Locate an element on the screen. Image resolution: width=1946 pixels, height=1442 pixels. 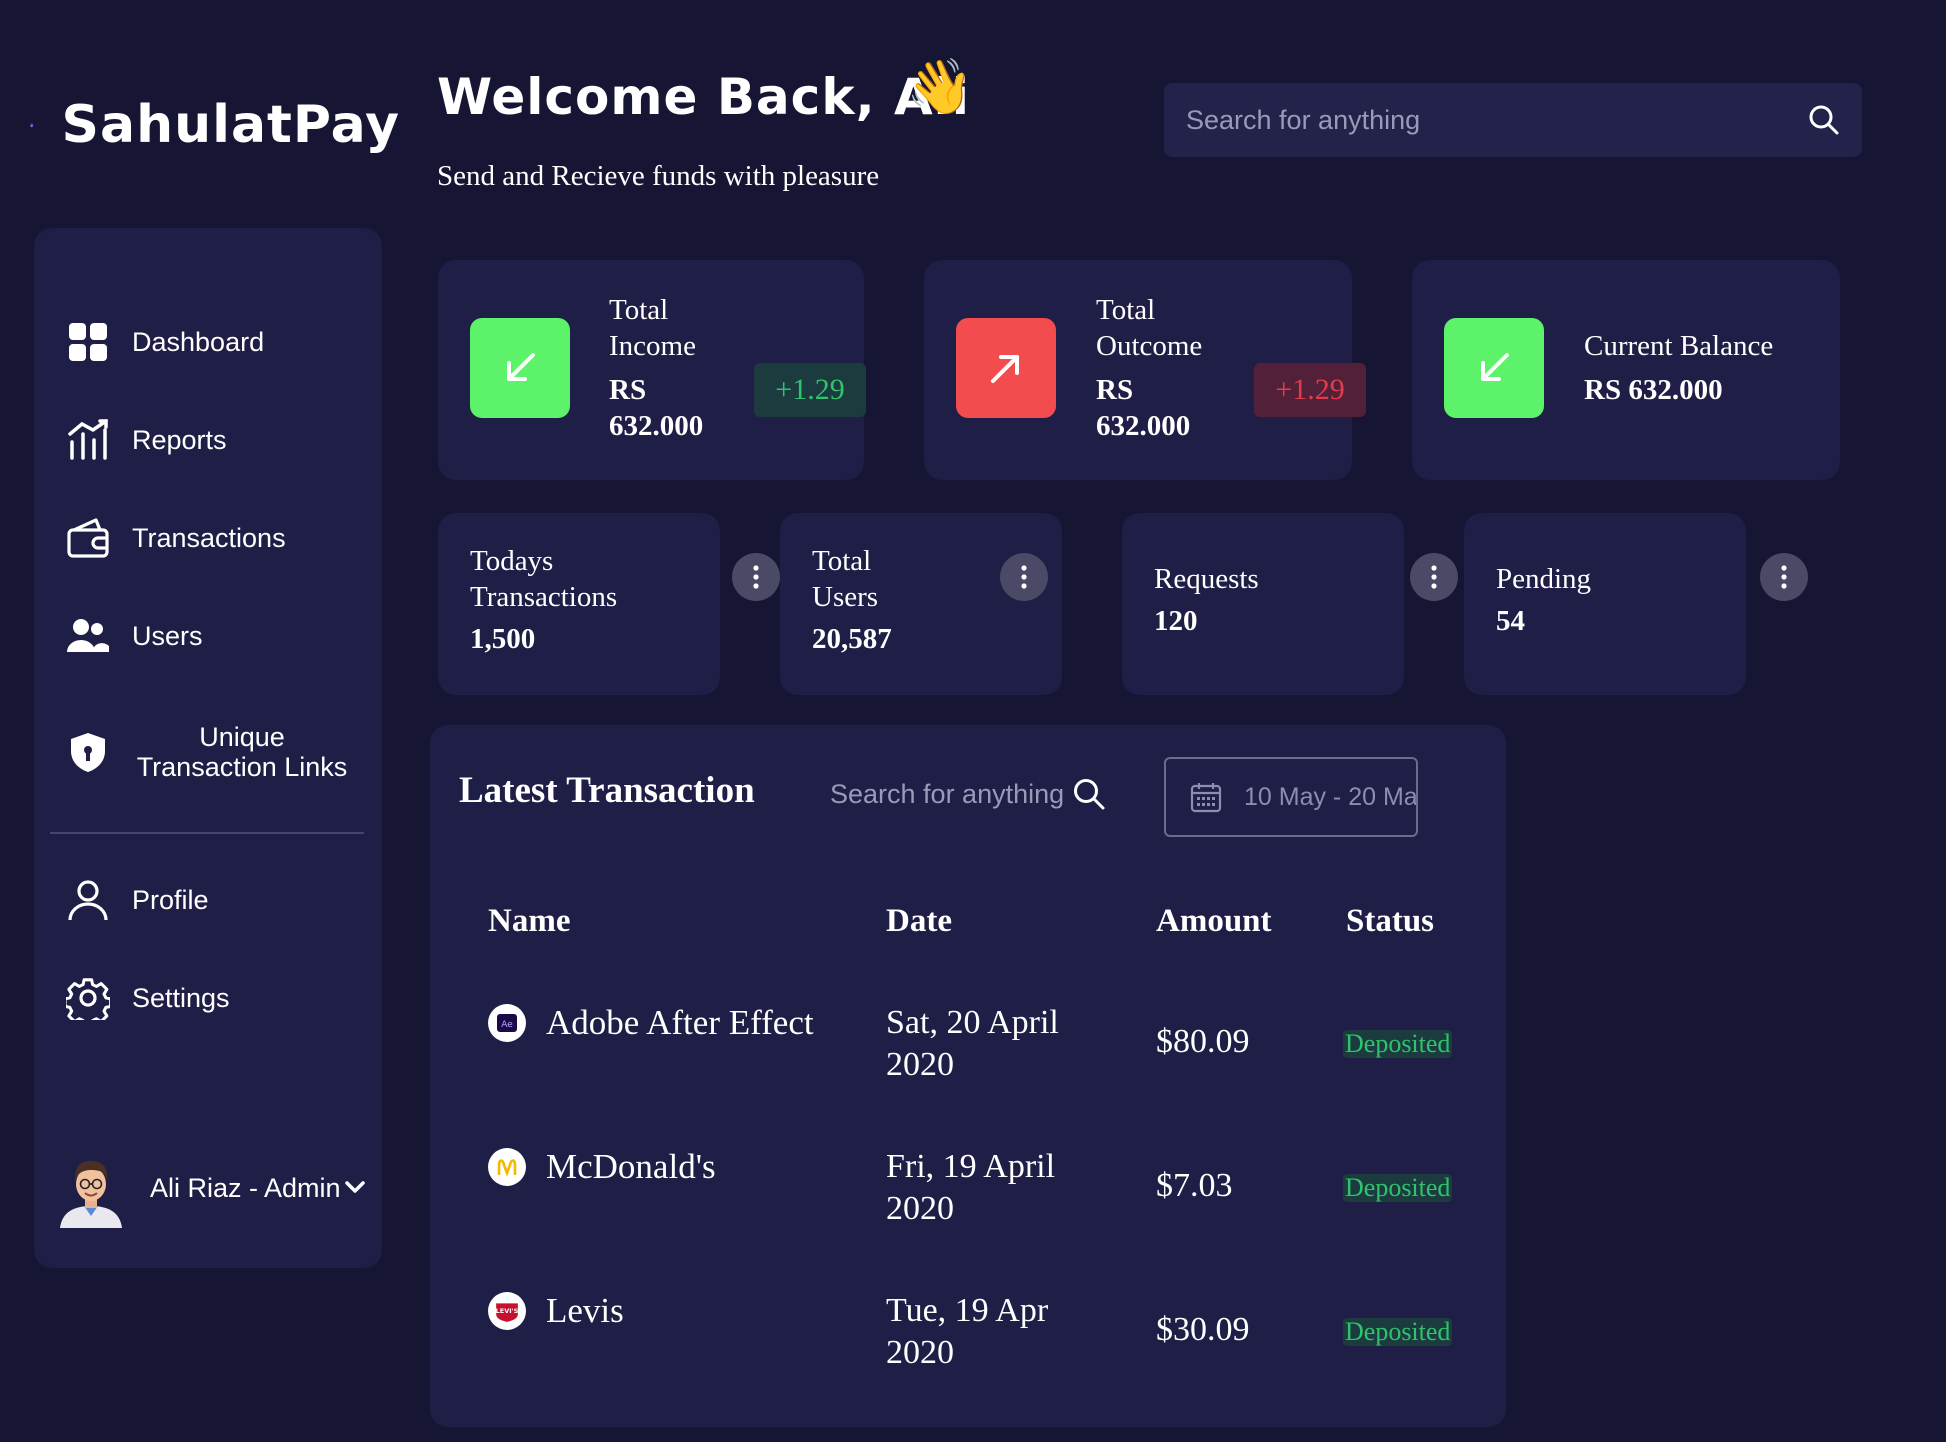
income-delta: +1.29 is located at coordinates (810, 390).